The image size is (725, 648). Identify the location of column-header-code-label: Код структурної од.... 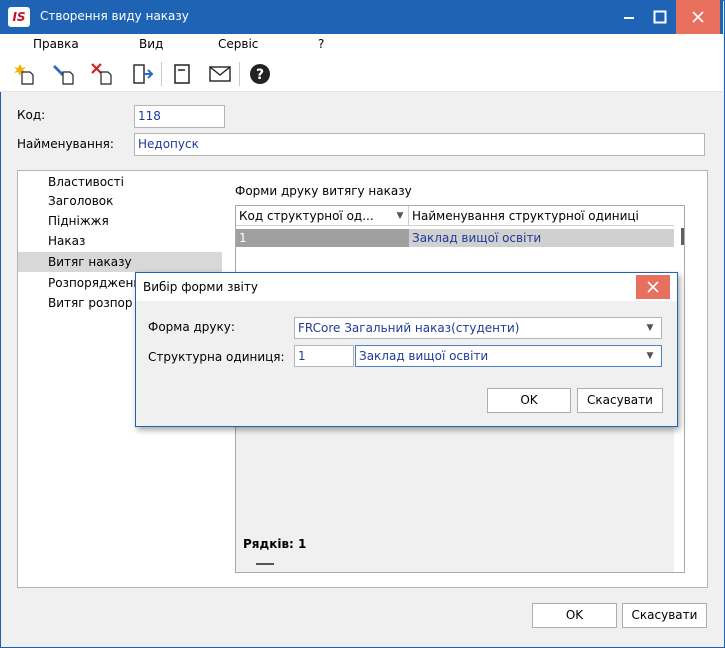
(306, 216).